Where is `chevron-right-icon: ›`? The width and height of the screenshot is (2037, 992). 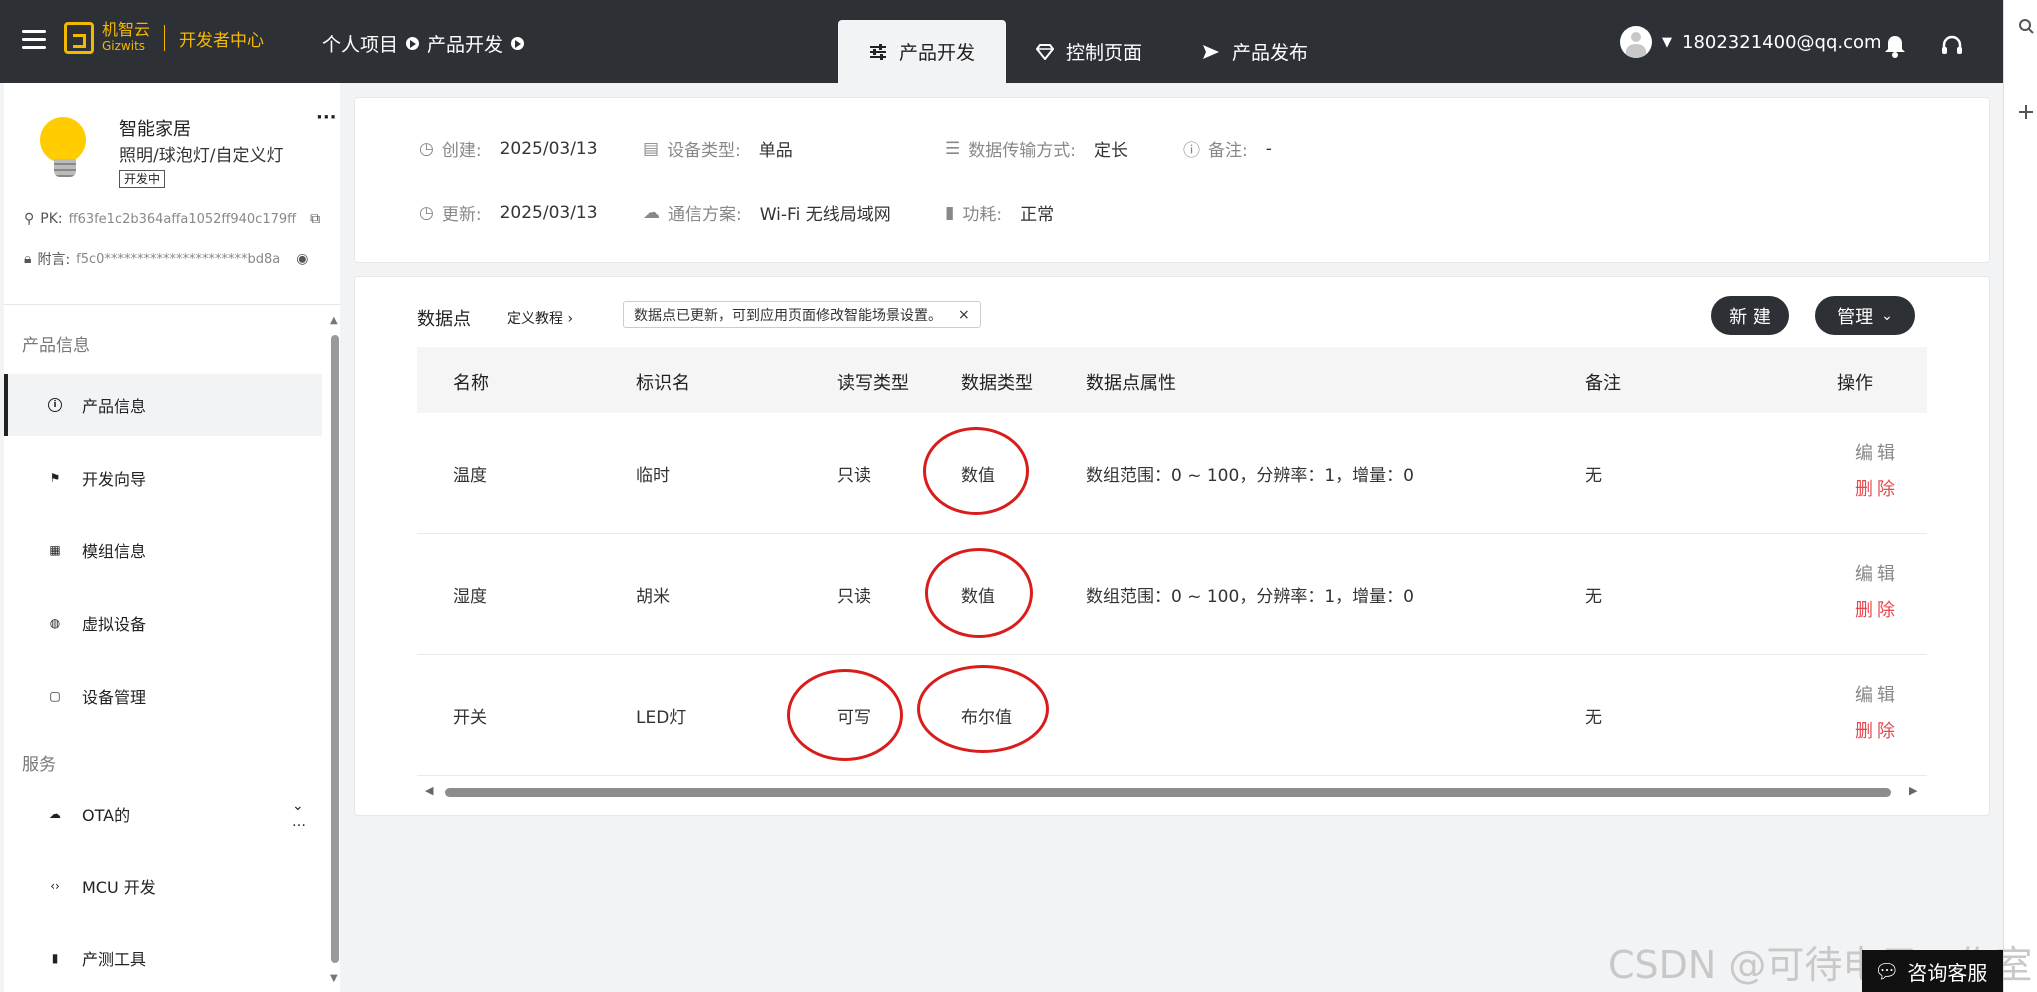
chevron-right-icon: › is located at coordinates (570, 319).